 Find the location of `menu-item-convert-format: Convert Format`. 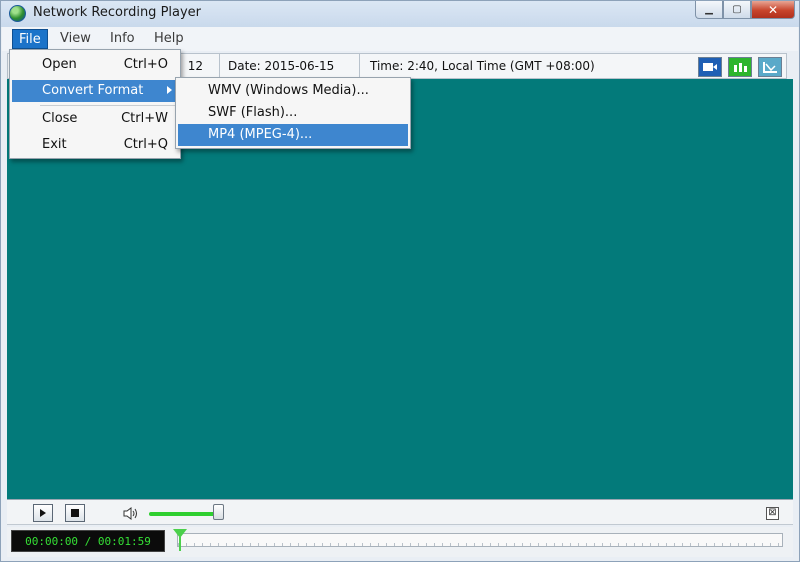

menu-item-convert-format: Convert Format is located at coordinates (95, 91).